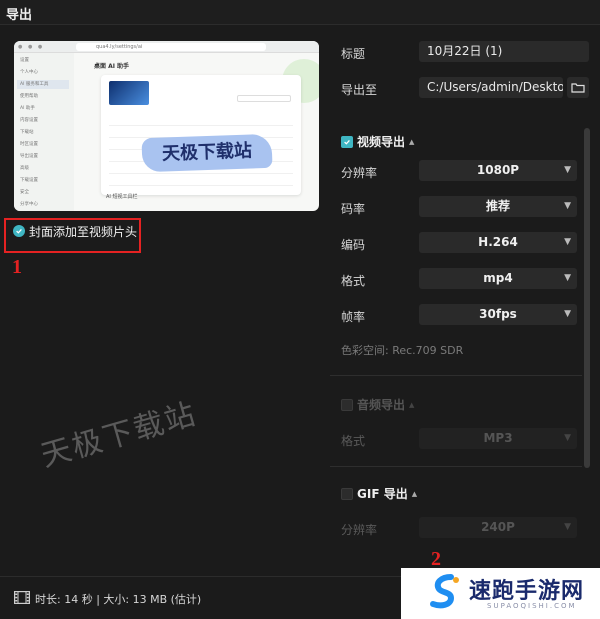 Image resolution: width=600 pixels, height=619 pixels. I want to click on codec-value: H.264, so click(498, 242).